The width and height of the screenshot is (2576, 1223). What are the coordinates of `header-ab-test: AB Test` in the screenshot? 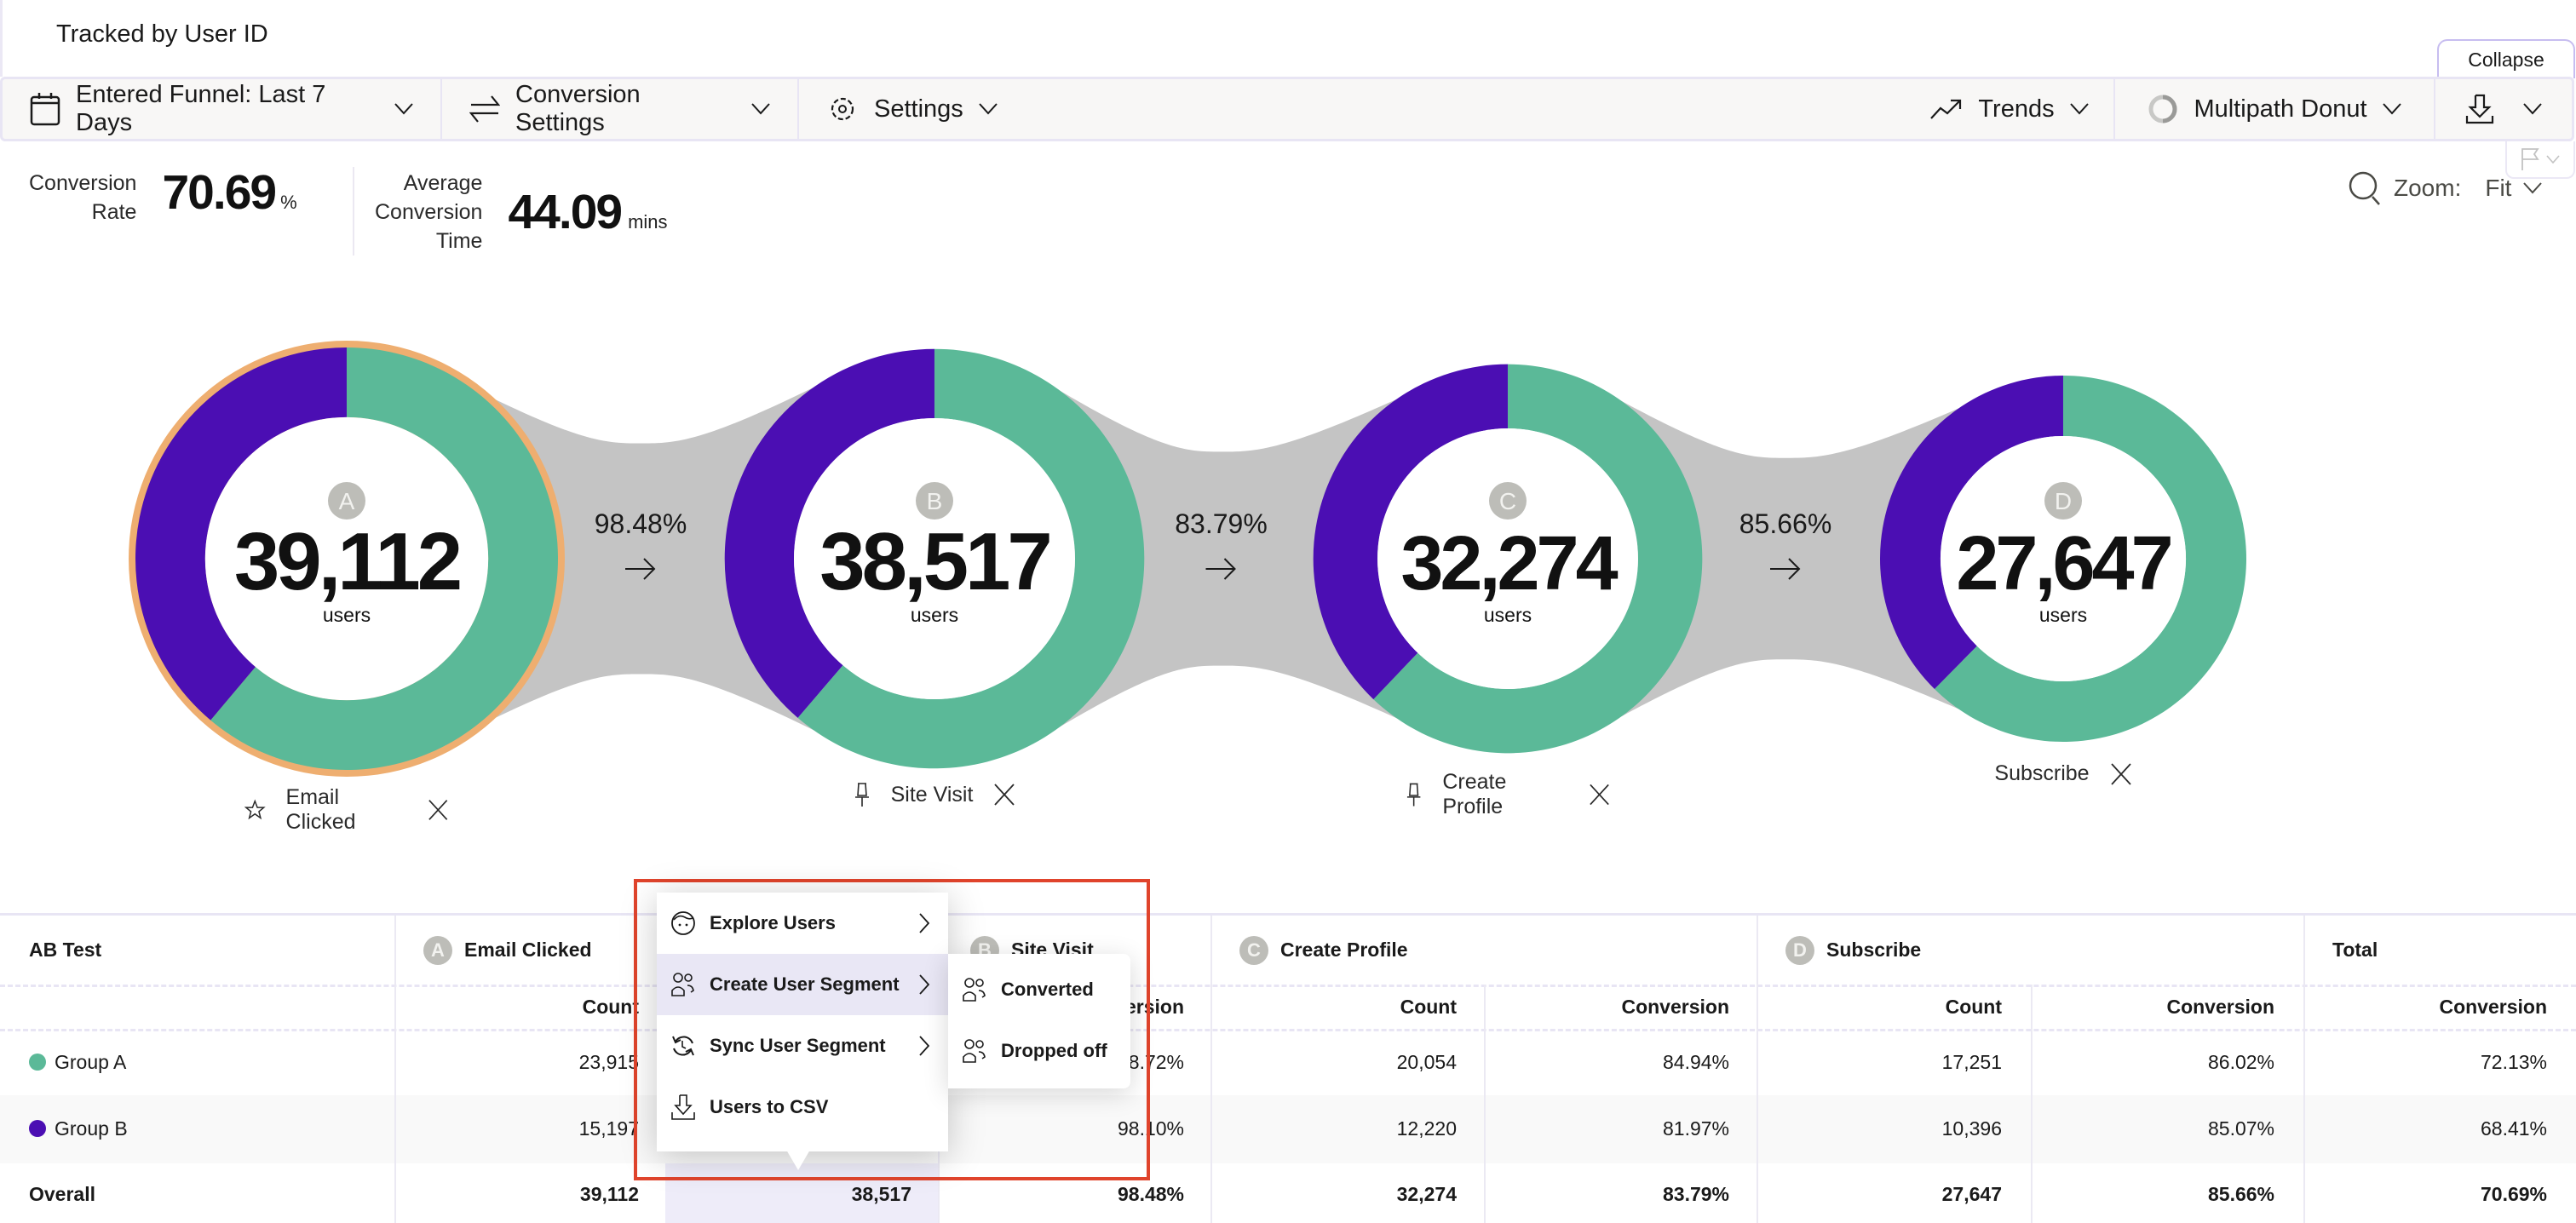 It's located at (65, 950).